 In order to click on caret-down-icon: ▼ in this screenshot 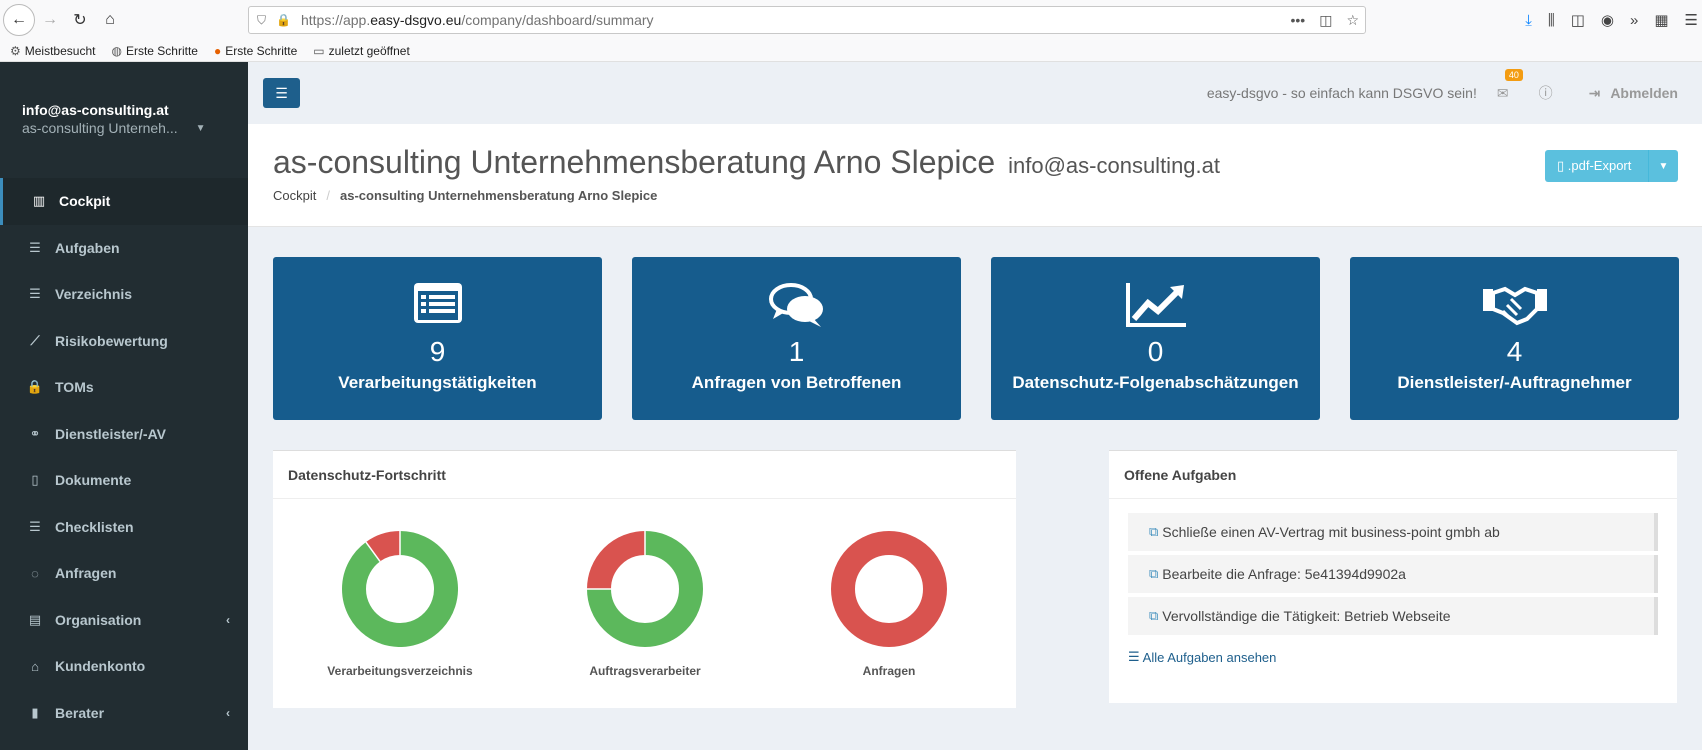, I will do `click(1663, 166)`.